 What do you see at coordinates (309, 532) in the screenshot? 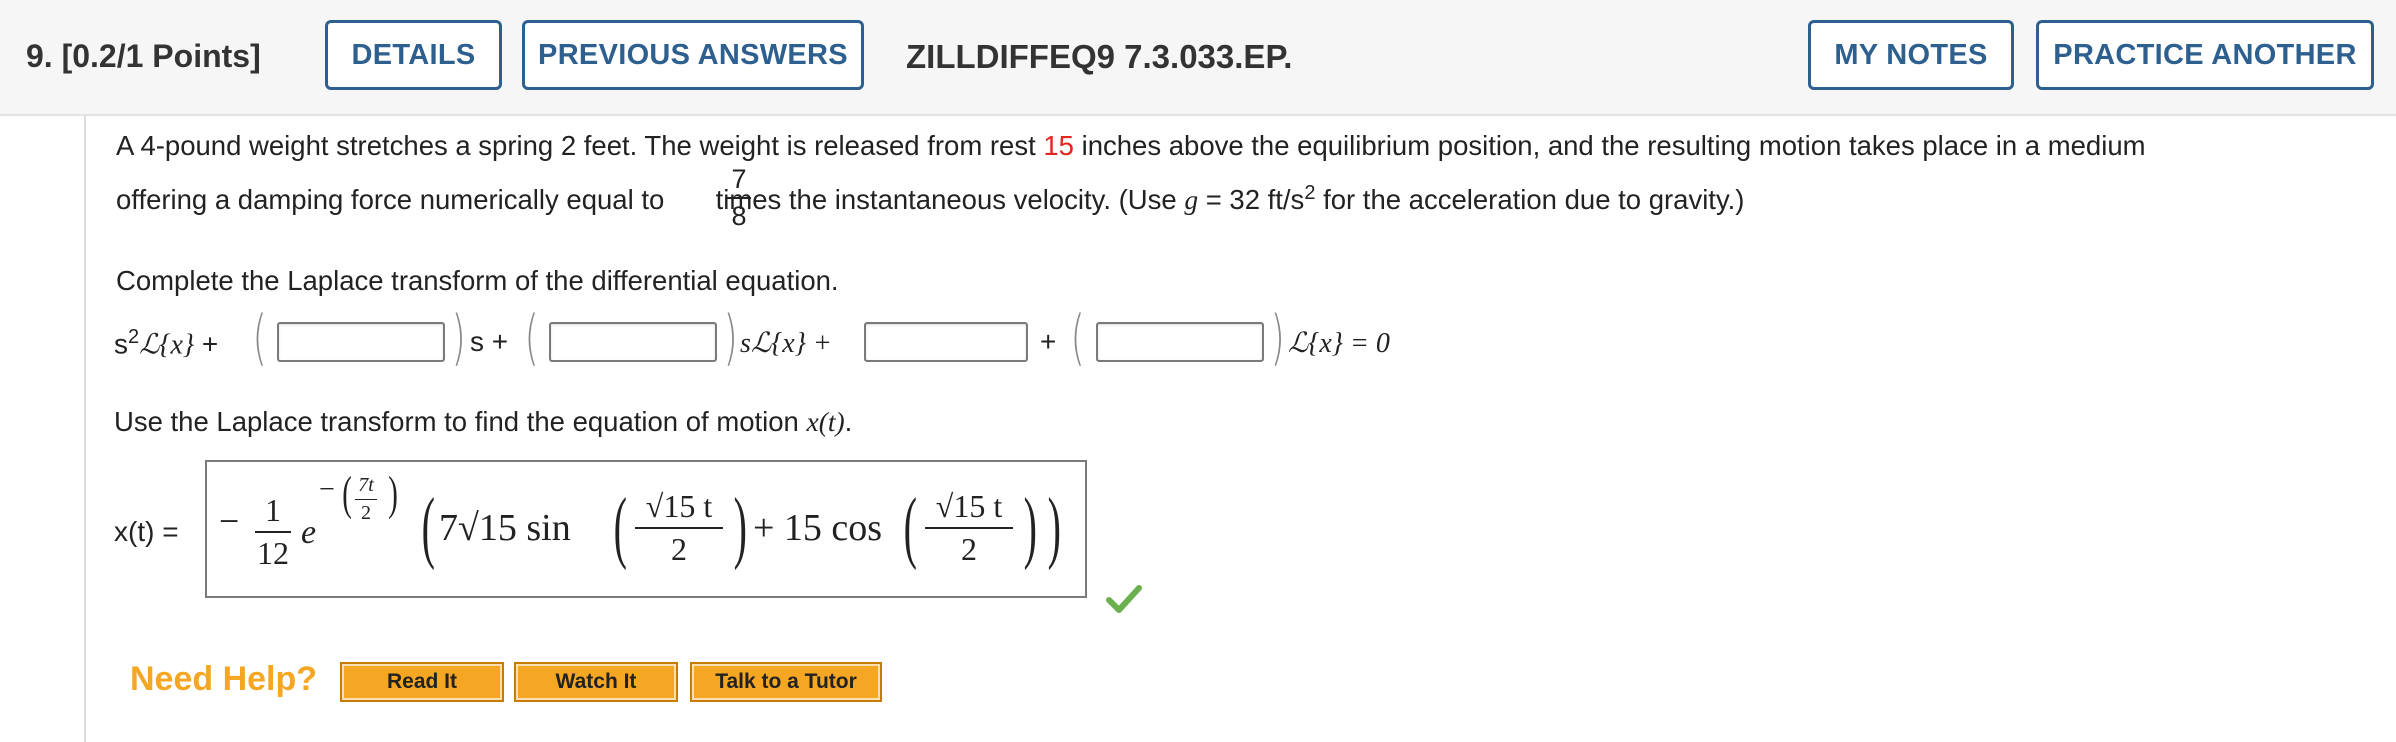
I see `e-symbol: e` at bounding box center [309, 532].